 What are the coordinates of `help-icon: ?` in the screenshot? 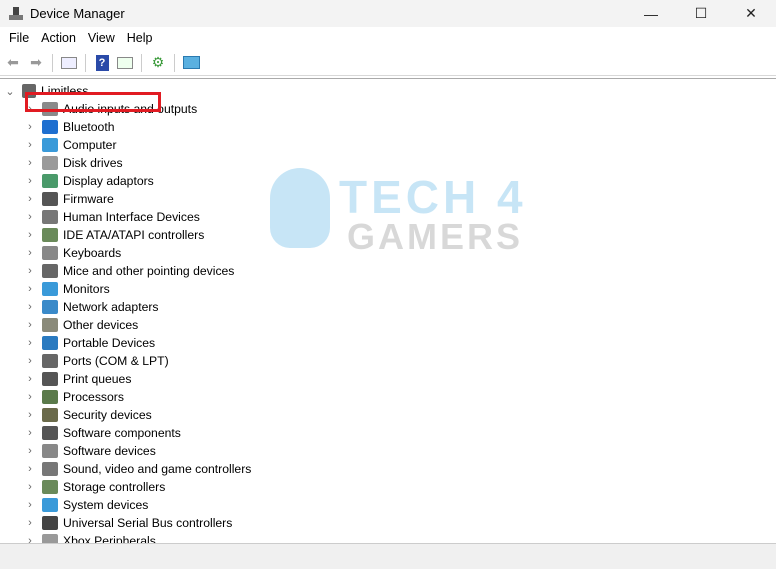 It's located at (102, 63).